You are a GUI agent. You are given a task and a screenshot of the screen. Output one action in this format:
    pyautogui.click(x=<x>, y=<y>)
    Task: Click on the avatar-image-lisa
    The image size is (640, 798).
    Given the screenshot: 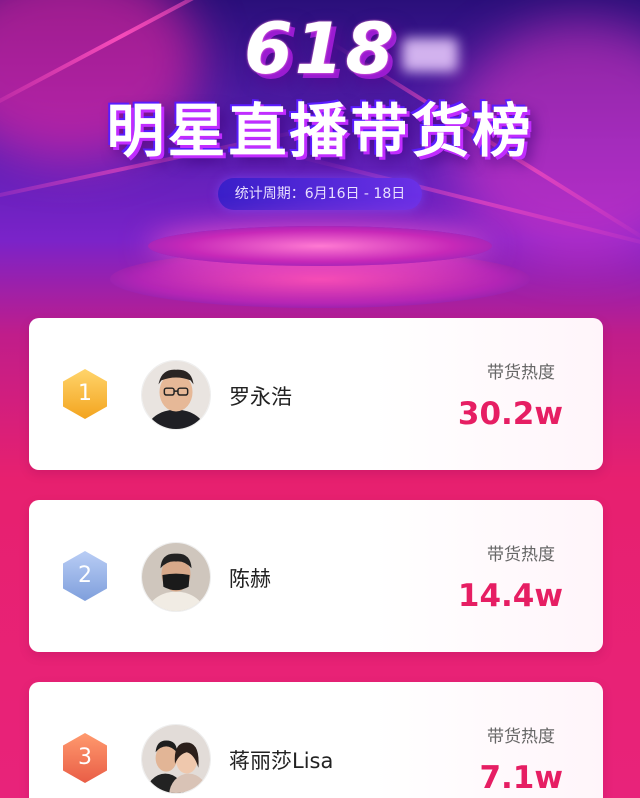 What is the action you would take?
    pyautogui.click(x=176, y=759)
    